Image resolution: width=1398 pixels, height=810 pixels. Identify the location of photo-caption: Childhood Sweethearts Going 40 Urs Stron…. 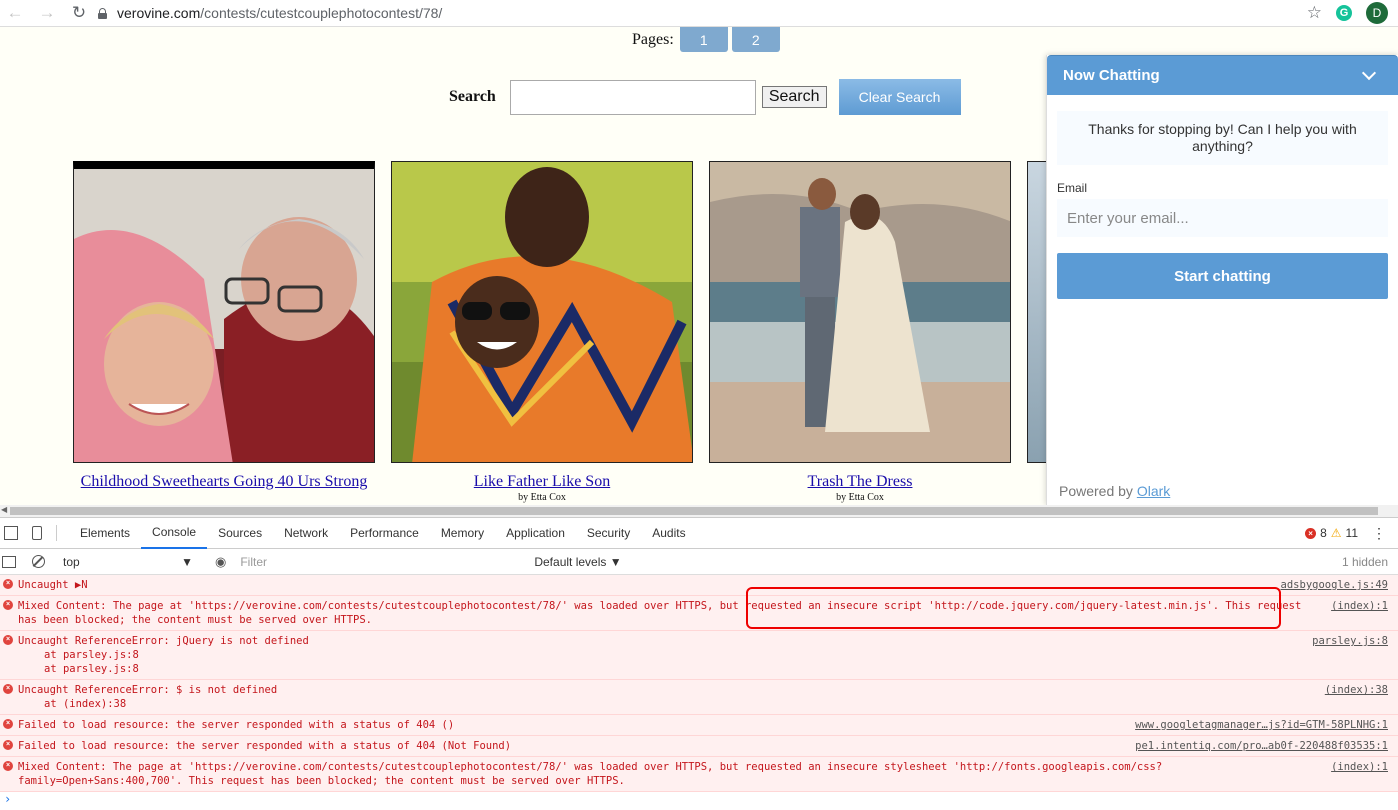
(224, 481).